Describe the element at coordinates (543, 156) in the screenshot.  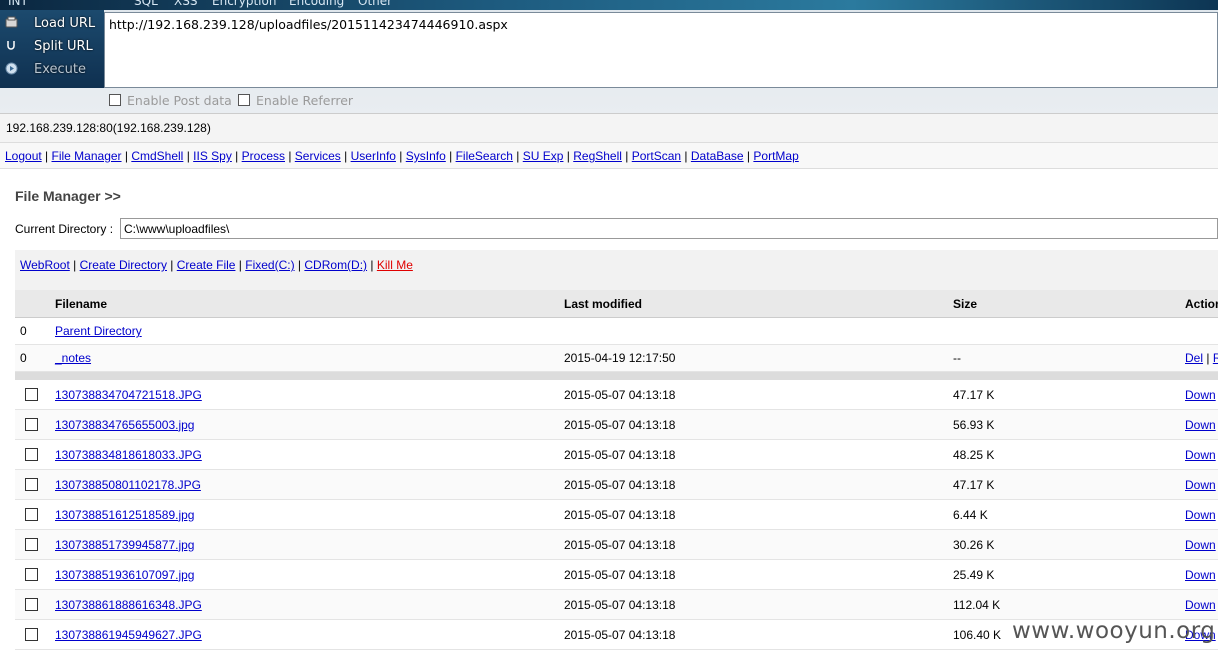
I see `nav-su-exp: SU Exp` at that location.